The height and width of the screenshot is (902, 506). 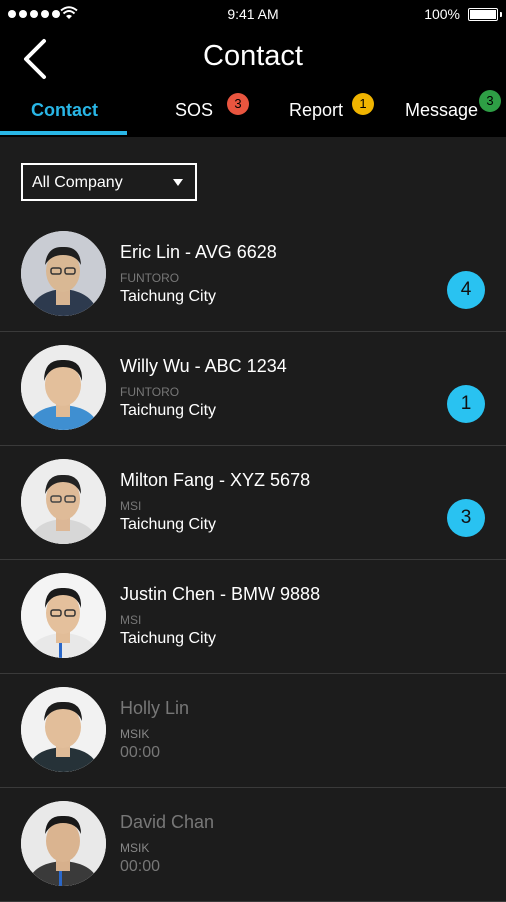 I want to click on contact-name: Holly Lin, so click(x=155, y=708).